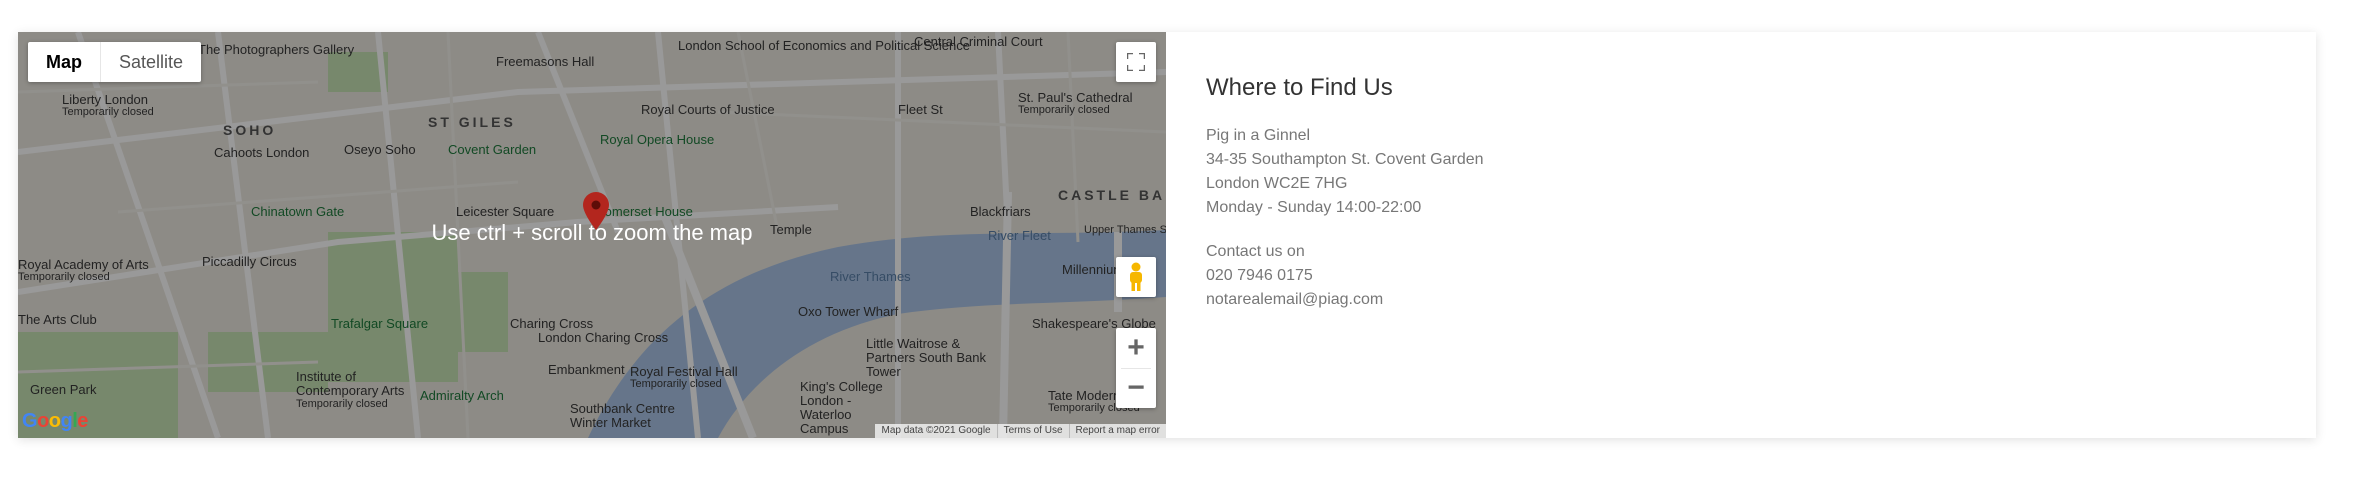 This screenshot has width=2356, height=482. I want to click on email-address: notarealemail@piag.com, so click(1345, 300).